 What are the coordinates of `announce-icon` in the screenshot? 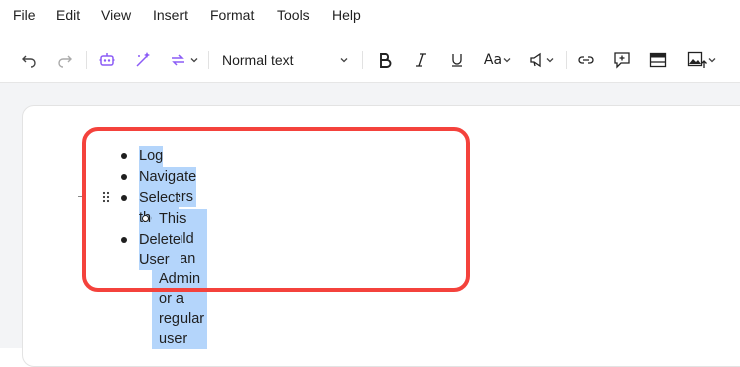 It's located at (535, 60).